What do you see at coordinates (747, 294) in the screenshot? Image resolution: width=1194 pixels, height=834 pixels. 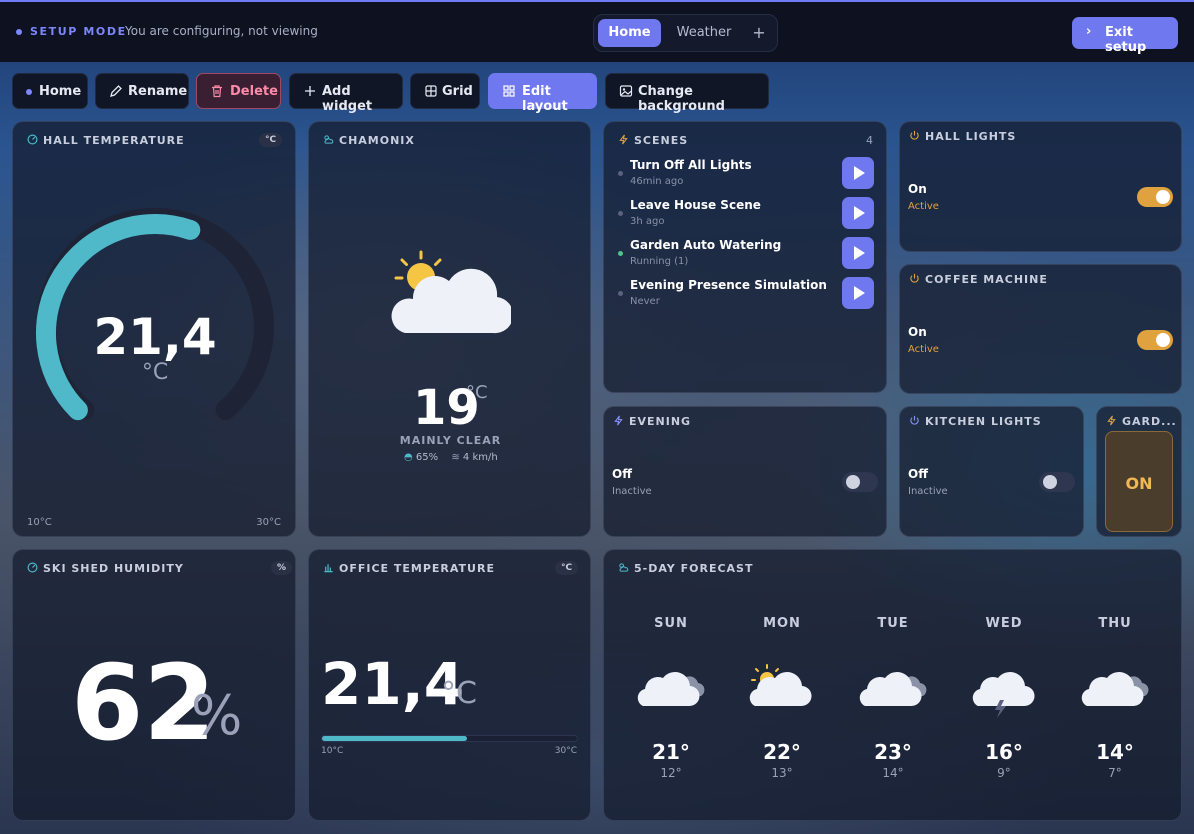 I see `scene-item: Evening Presence Simulation Never` at bounding box center [747, 294].